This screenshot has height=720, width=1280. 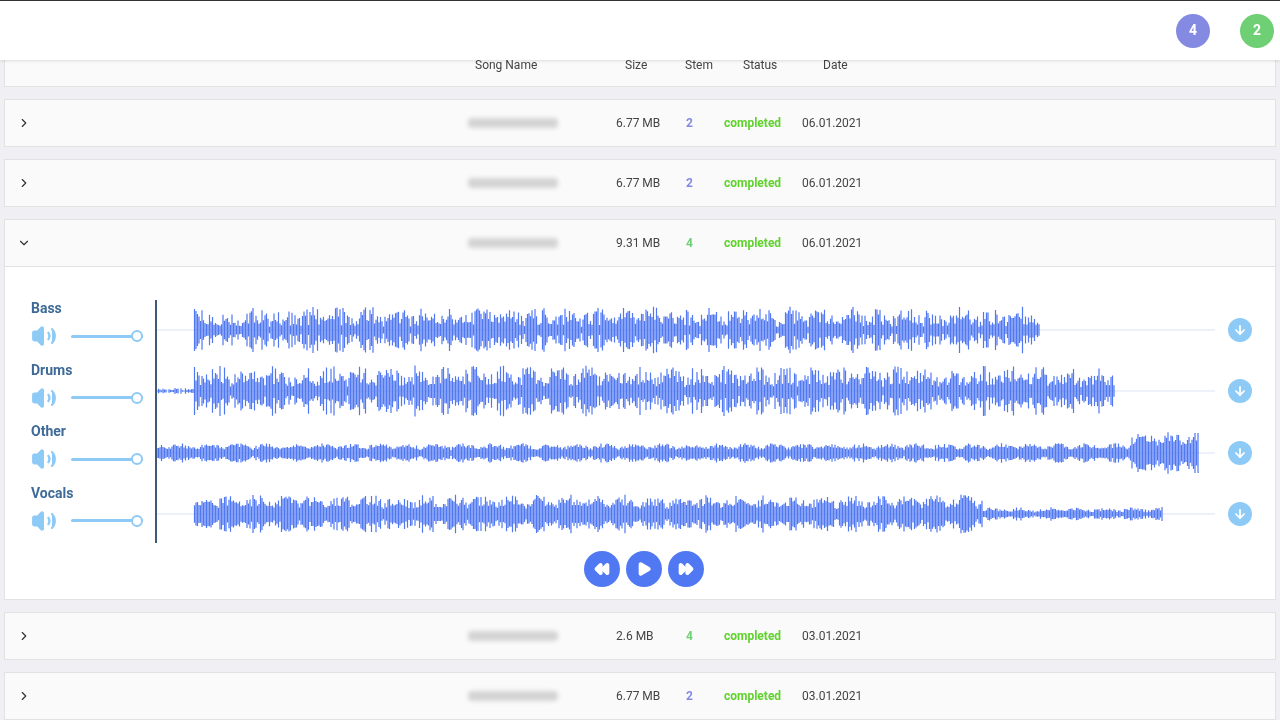 What do you see at coordinates (507, 65) in the screenshot?
I see `column-header: Song Name` at bounding box center [507, 65].